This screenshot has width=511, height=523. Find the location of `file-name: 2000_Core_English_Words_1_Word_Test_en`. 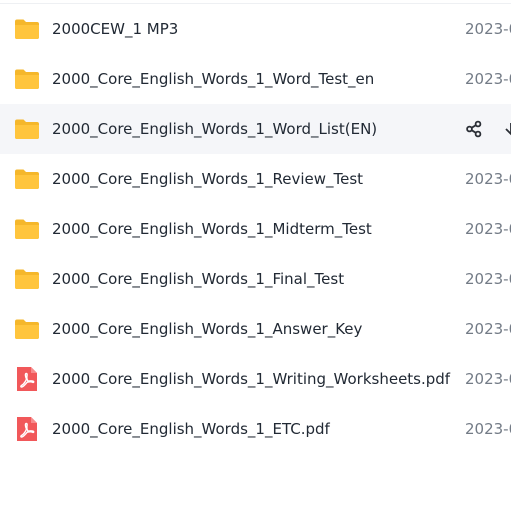

file-name: 2000_Core_English_Words_1_Word_Test_en is located at coordinates (213, 79).